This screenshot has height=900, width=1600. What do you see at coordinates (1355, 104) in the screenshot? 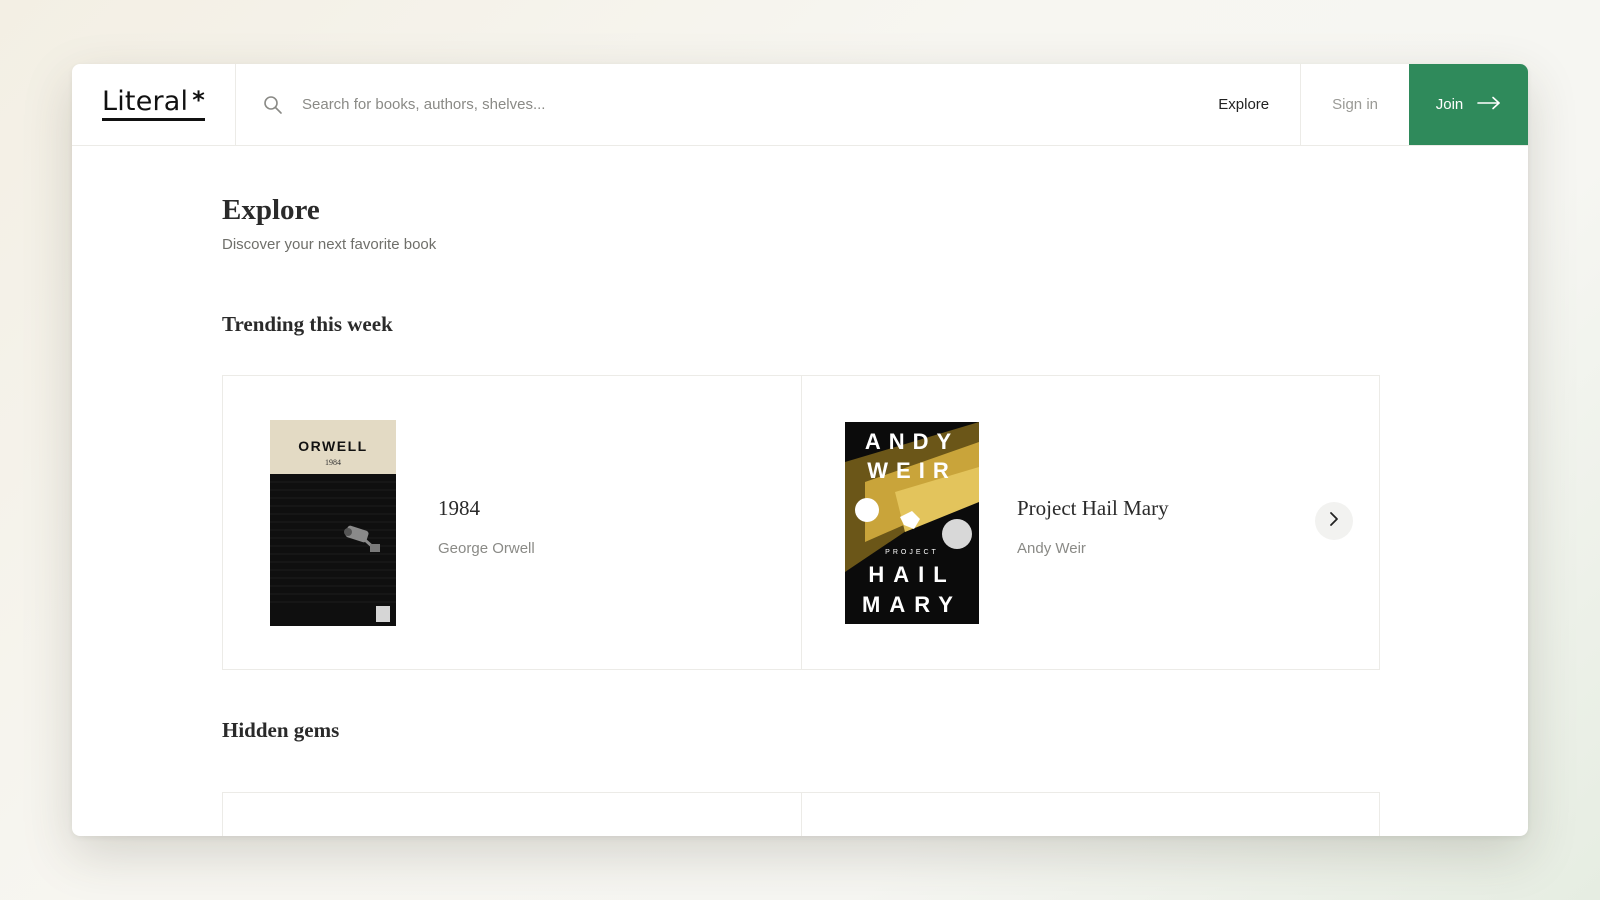
I see `nav-signin-link: Sign in` at bounding box center [1355, 104].